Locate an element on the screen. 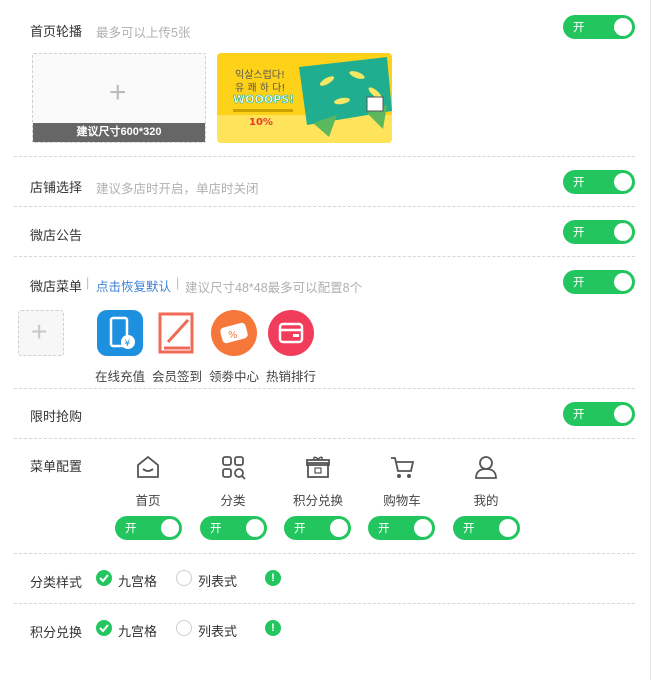 This screenshot has height=680, width=651. category-style-label: 分类样式 is located at coordinates (56, 582).